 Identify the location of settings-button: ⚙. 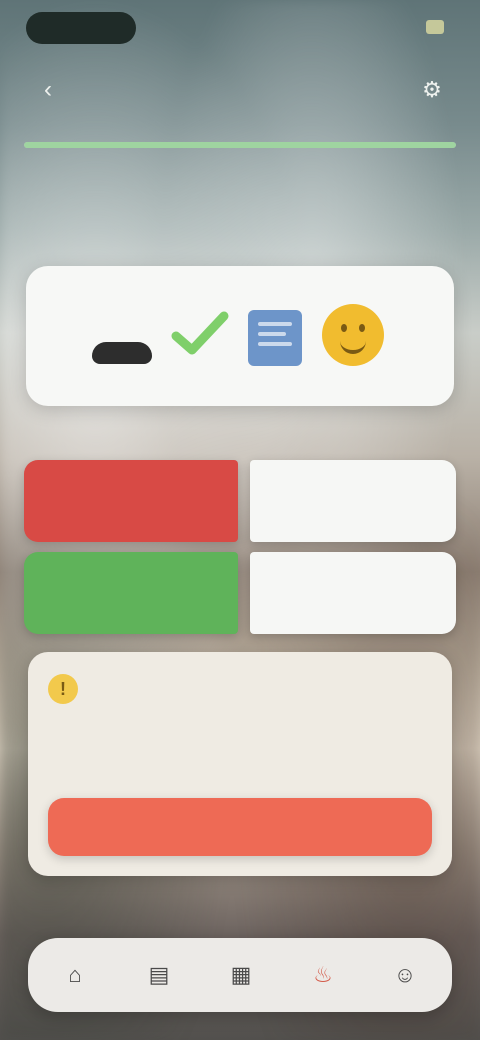
(432, 90).